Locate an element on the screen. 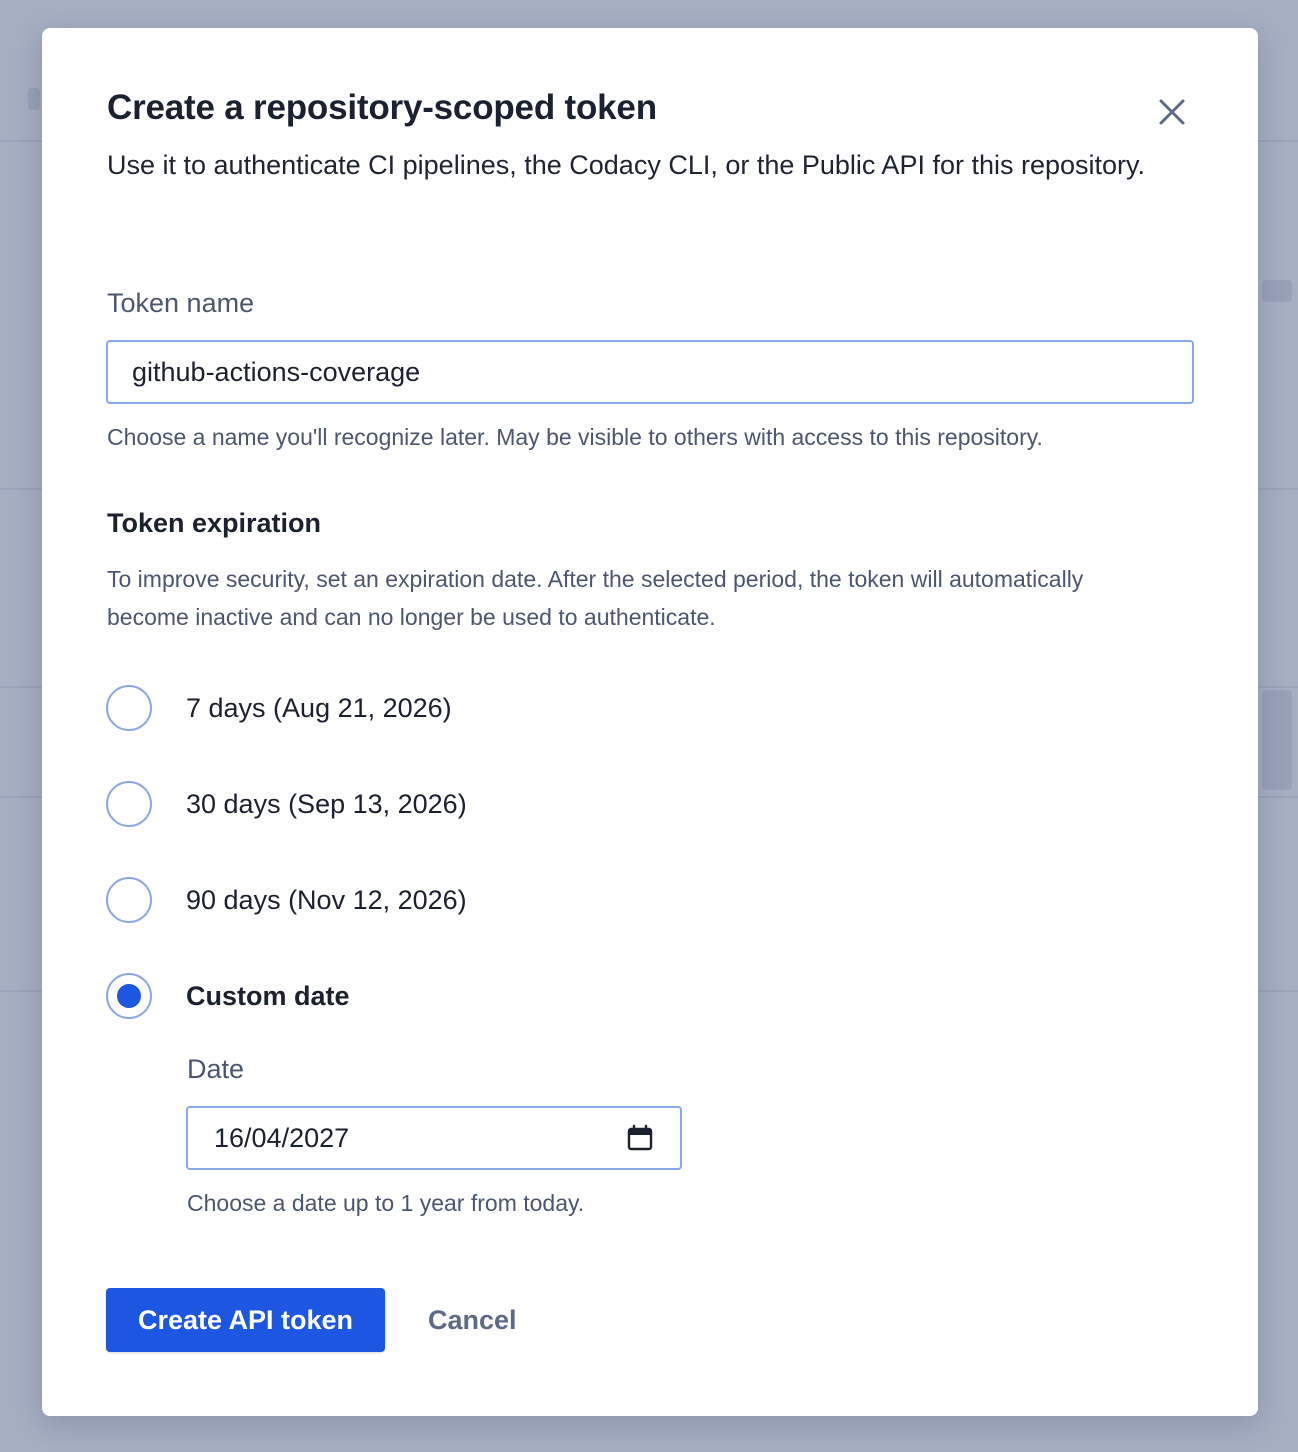 This screenshot has width=1298, height=1452. date-label: Date is located at coordinates (216, 1069).